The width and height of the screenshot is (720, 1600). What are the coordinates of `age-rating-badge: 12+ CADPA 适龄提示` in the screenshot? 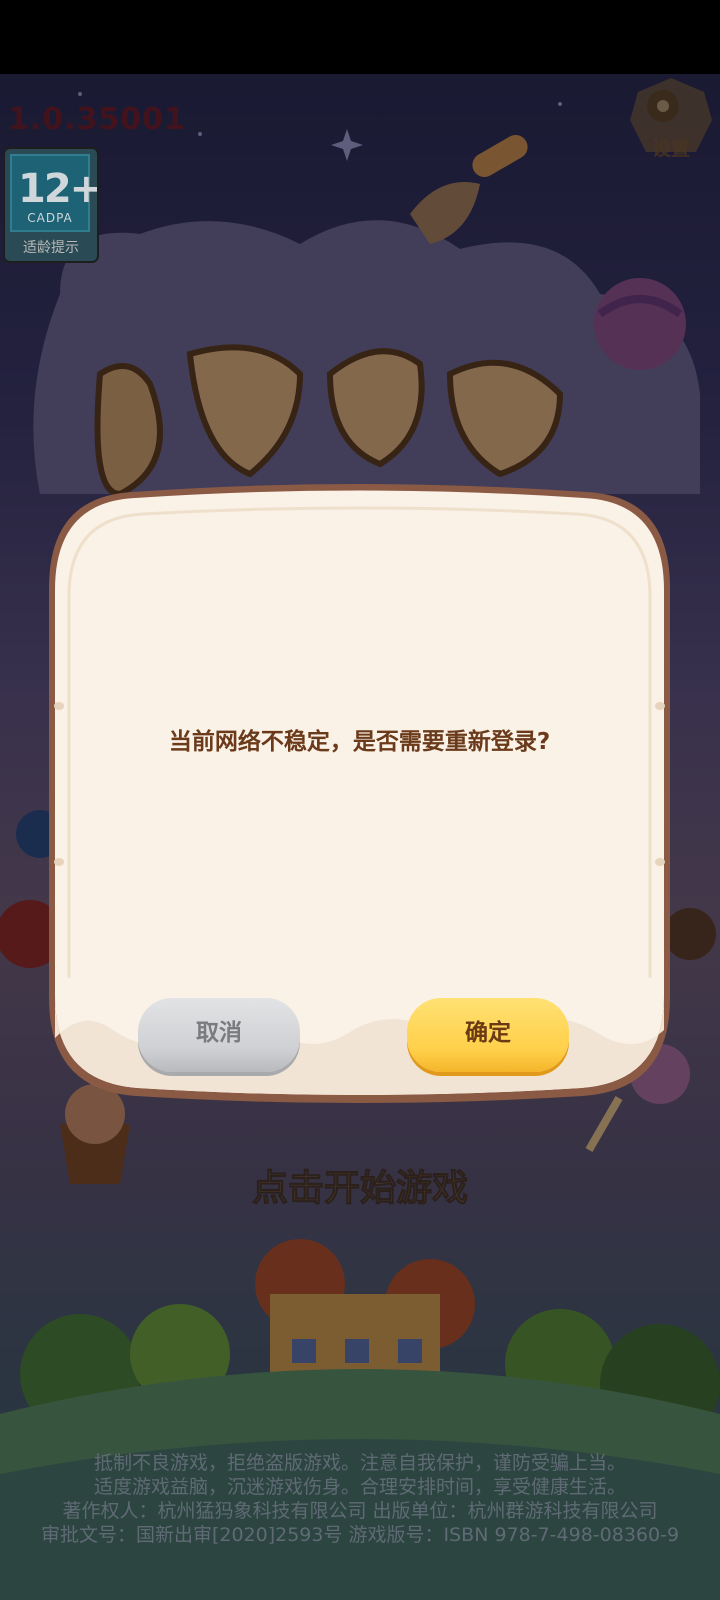 It's located at (51, 205).